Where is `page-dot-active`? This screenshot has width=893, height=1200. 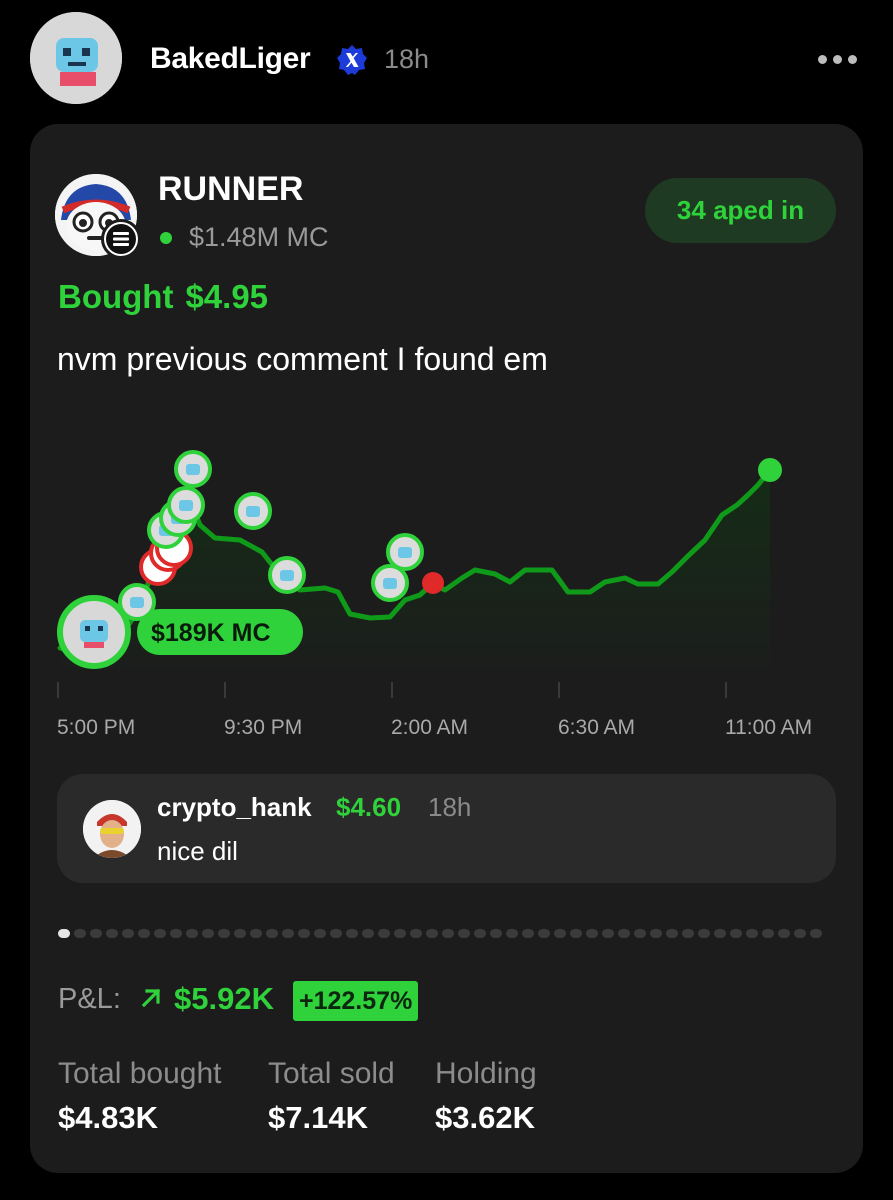 page-dot-active is located at coordinates (64, 933).